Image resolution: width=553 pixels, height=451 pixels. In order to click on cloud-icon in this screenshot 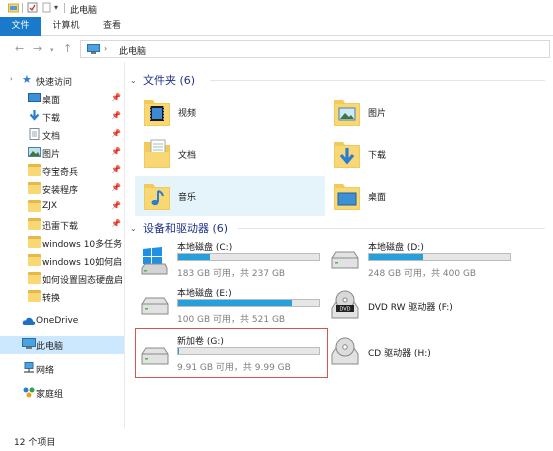, I will do `click(29, 321)`.